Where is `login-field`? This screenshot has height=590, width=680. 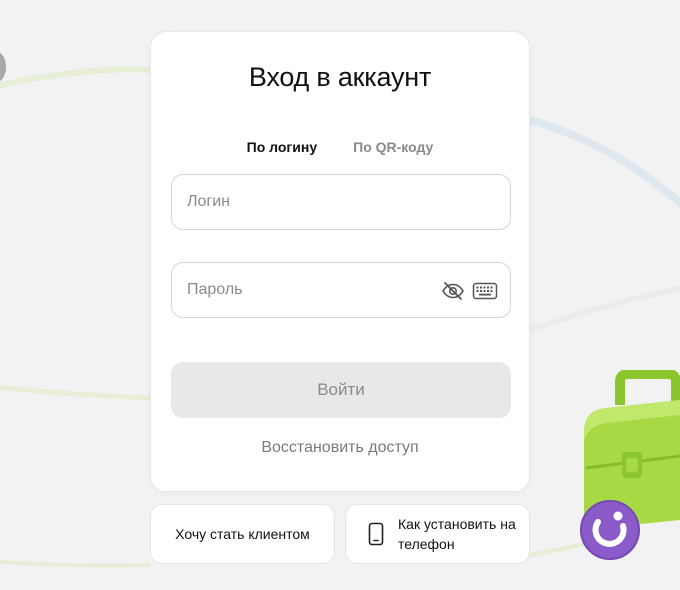 login-field is located at coordinates (341, 202).